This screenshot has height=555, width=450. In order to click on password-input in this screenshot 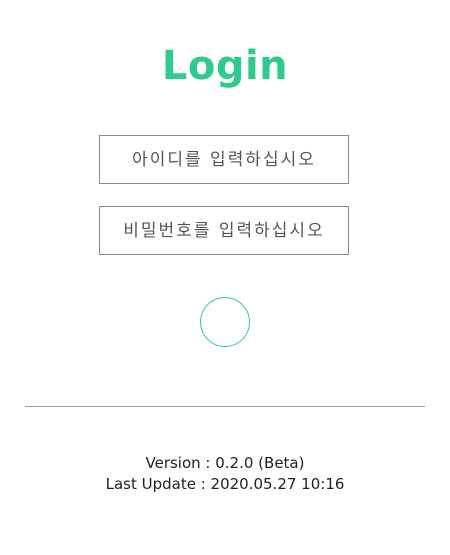, I will do `click(224, 230)`.